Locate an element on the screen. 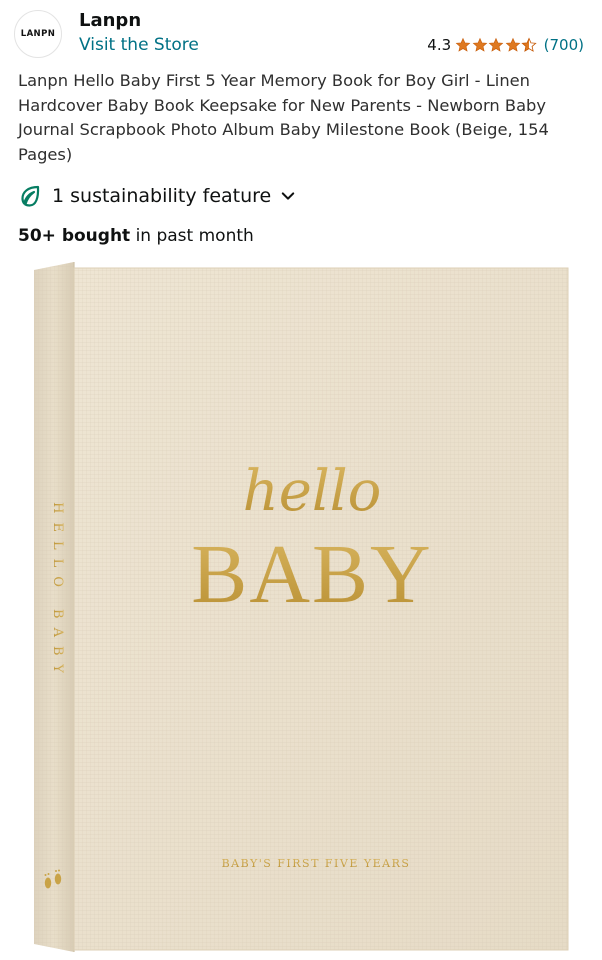 The height and width of the screenshot is (960, 602). bought-count: 50+ bought is located at coordinates (74, 236).